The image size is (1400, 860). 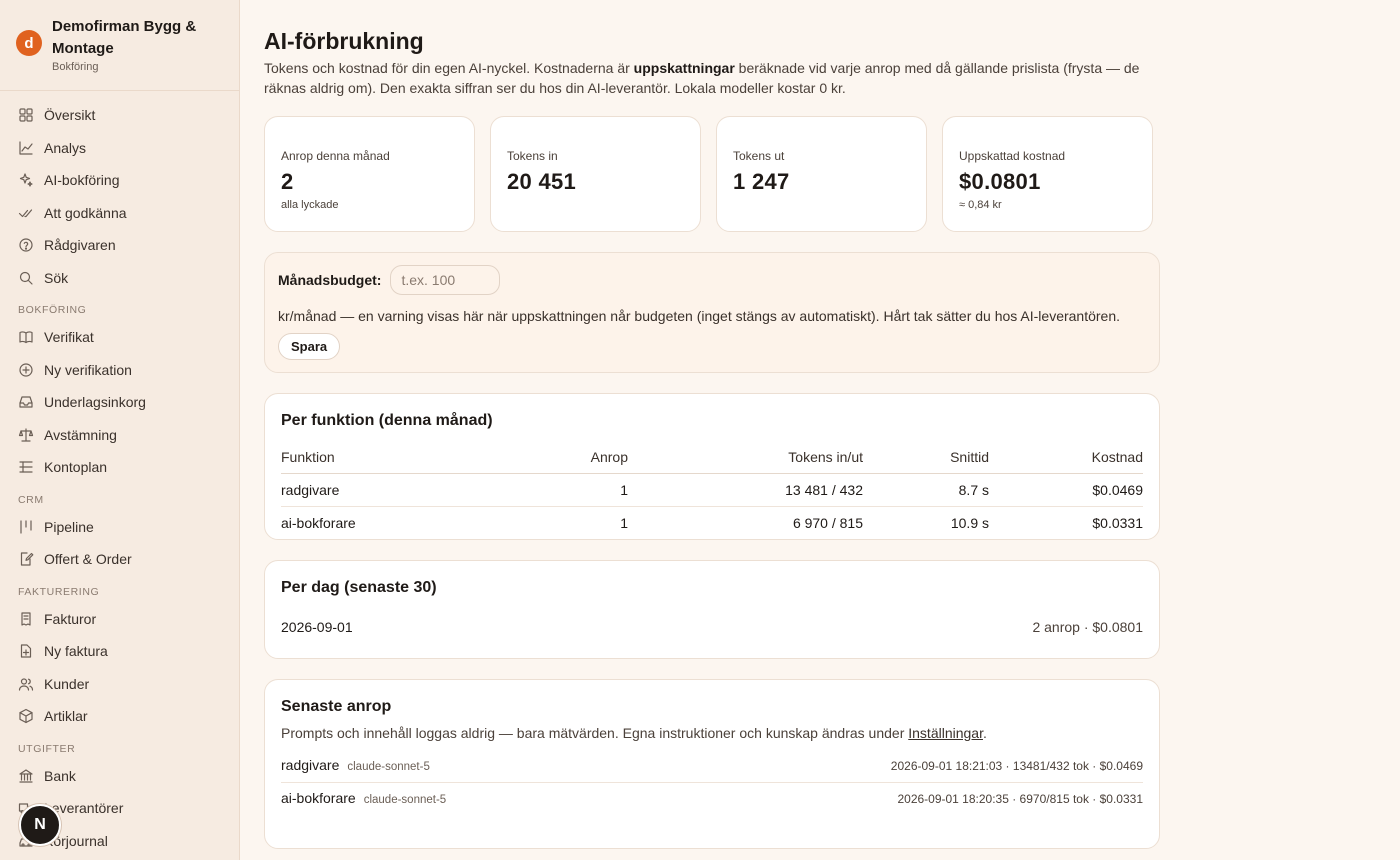 What do you see at coordinates (980, 205) in the screenshot?
I see `stat-sub: ≈ 0,84 kr` at bounding box center [980, 205].